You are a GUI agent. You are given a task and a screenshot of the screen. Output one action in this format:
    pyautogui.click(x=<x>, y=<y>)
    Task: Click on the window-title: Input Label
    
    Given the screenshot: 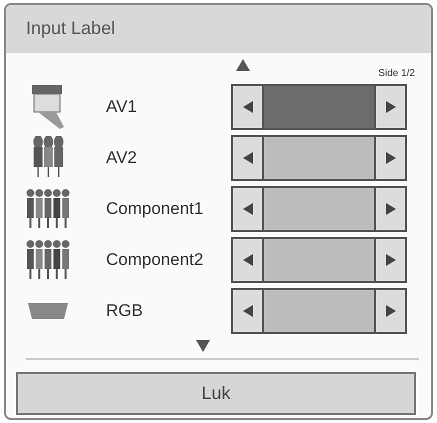 What is the action you would take?
    pyautogui.click(x=218, y=29)
    